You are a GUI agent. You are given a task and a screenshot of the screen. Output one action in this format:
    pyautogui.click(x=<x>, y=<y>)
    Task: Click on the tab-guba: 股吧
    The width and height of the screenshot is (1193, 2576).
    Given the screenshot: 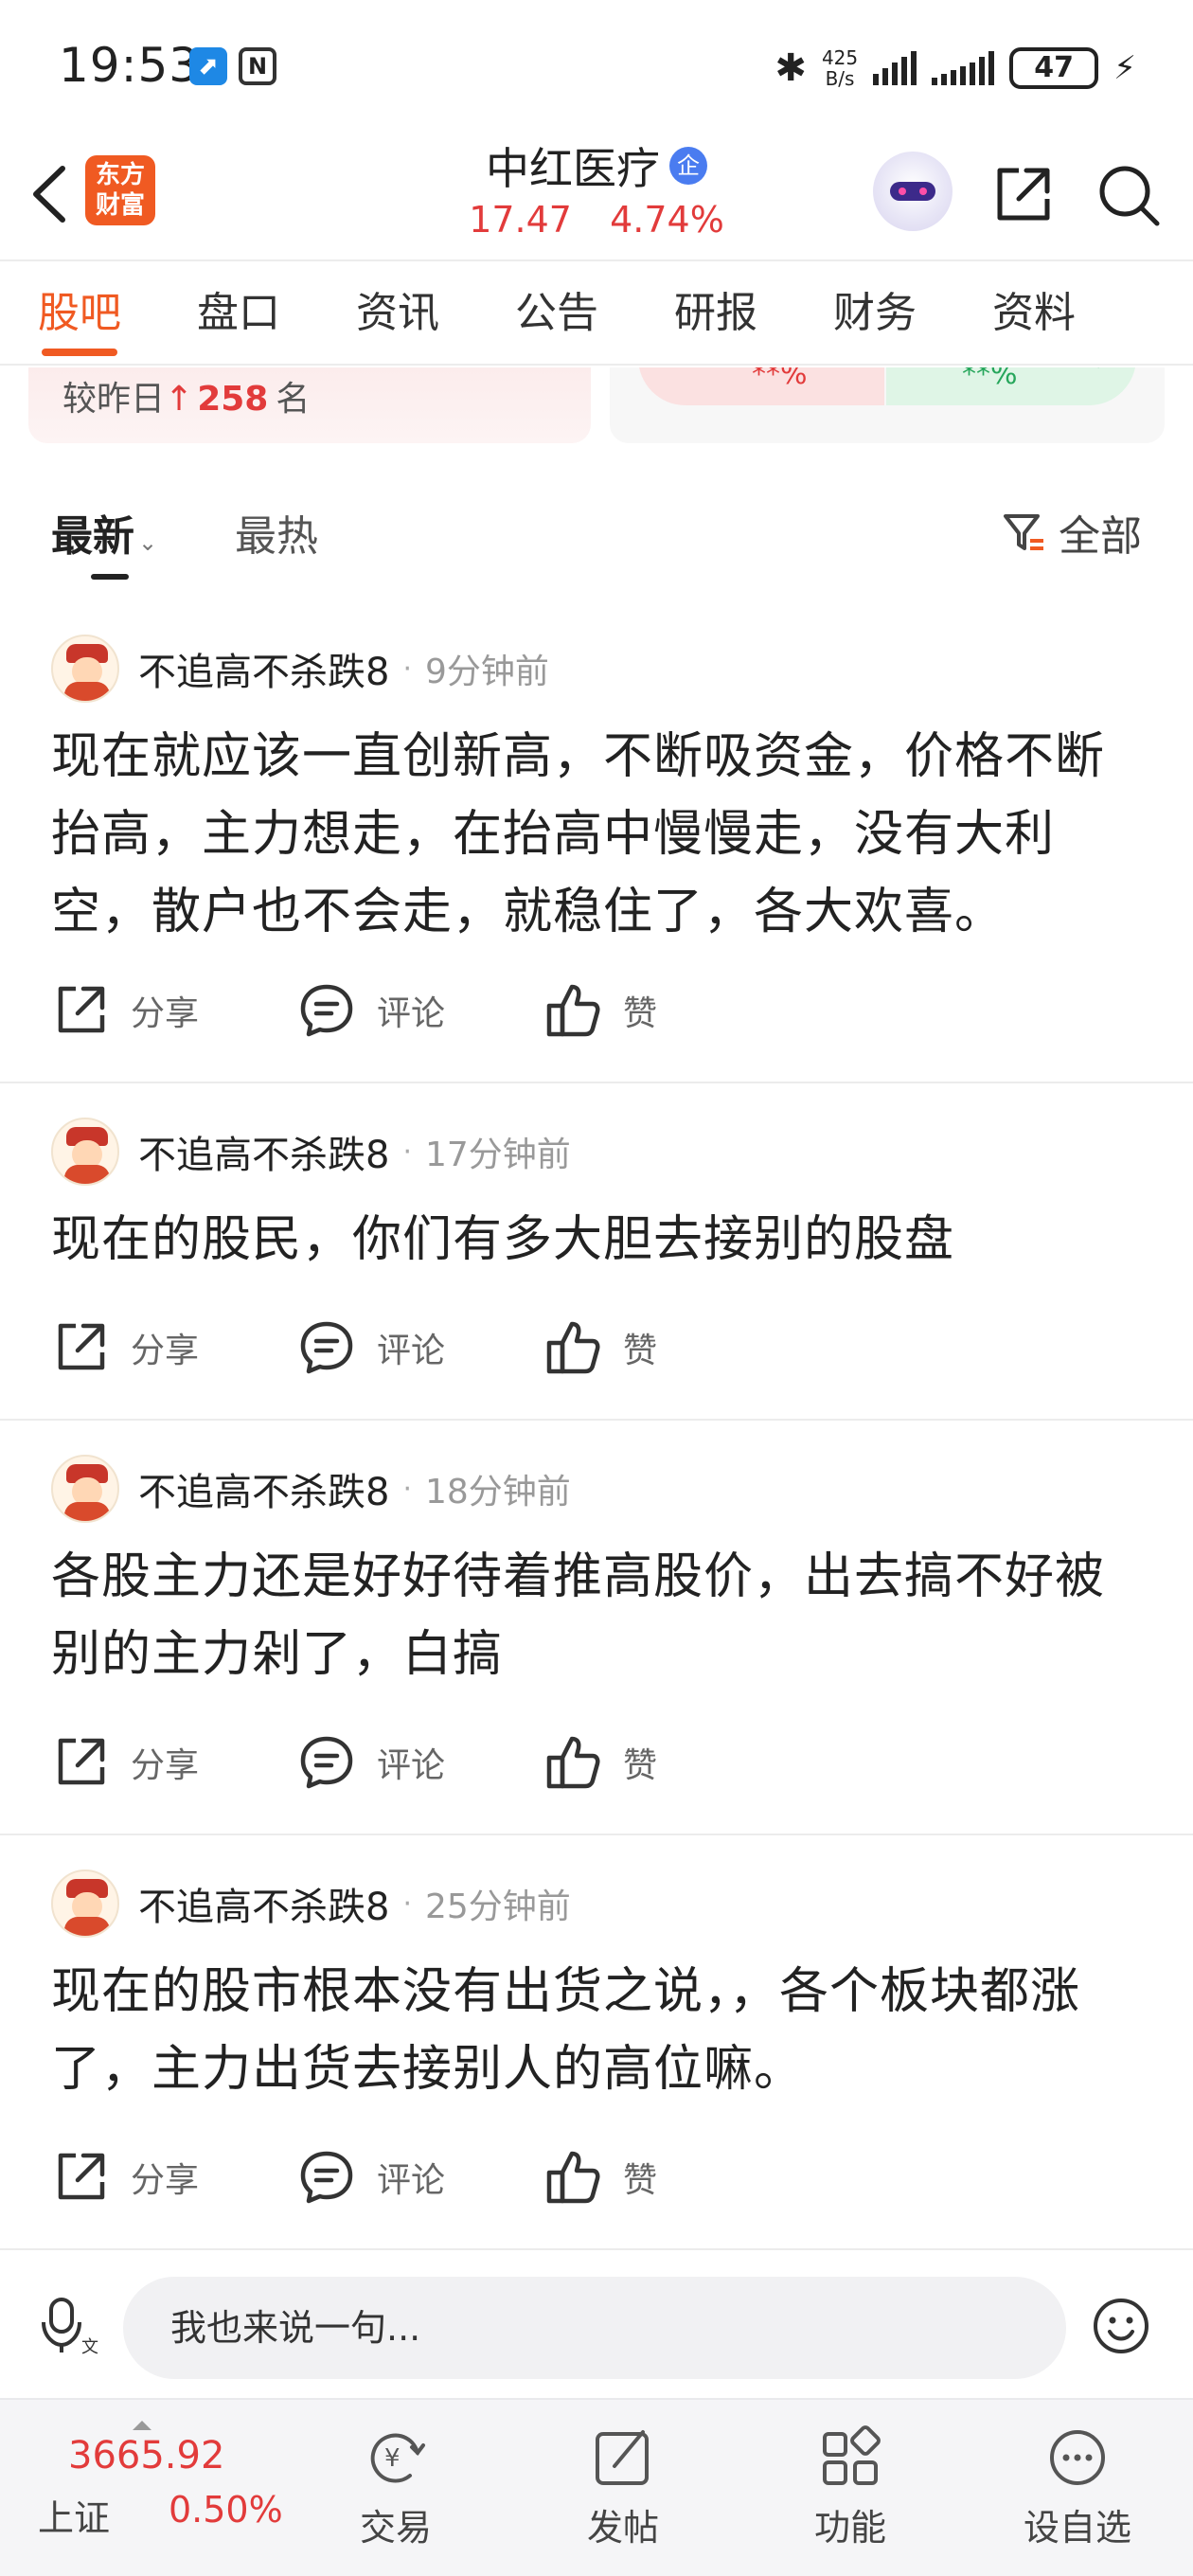 What is the action you would take?
    pyautogui.click(x=79, y=313)
    